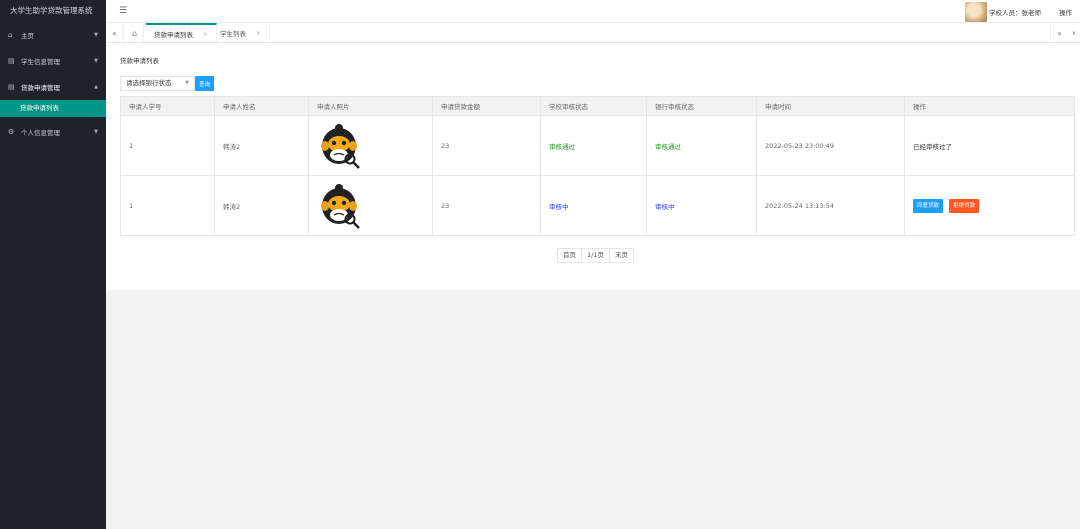 This screenshot has height=529, width=1080. I want to click on chevron-down-icon: ∨, so click(1074, 33).